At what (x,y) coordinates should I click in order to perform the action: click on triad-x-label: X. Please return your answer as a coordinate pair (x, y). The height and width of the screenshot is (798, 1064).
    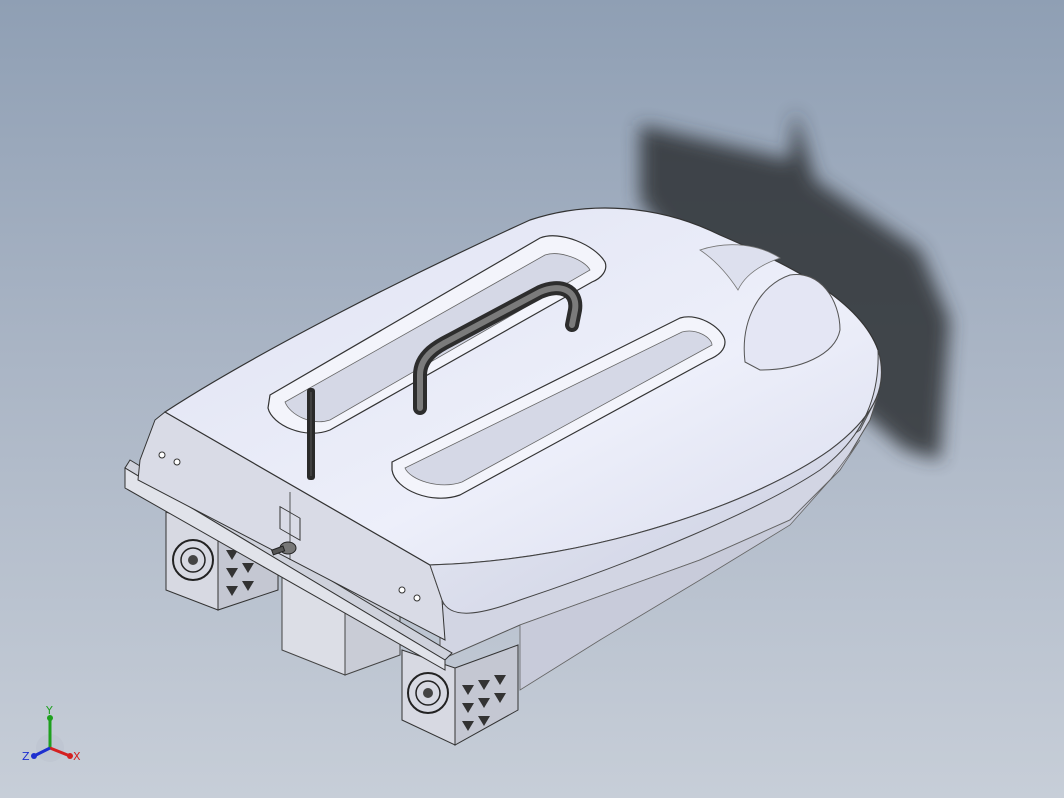
    Looking at the image, I should click on (77, 756).